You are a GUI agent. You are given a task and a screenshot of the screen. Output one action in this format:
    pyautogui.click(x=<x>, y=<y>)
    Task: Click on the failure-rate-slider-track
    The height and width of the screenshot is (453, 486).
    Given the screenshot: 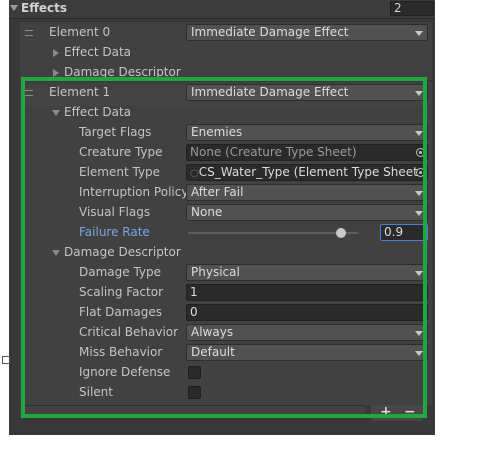 What is the action you would take?
    pyautogui.click(x=273, y=233)
    